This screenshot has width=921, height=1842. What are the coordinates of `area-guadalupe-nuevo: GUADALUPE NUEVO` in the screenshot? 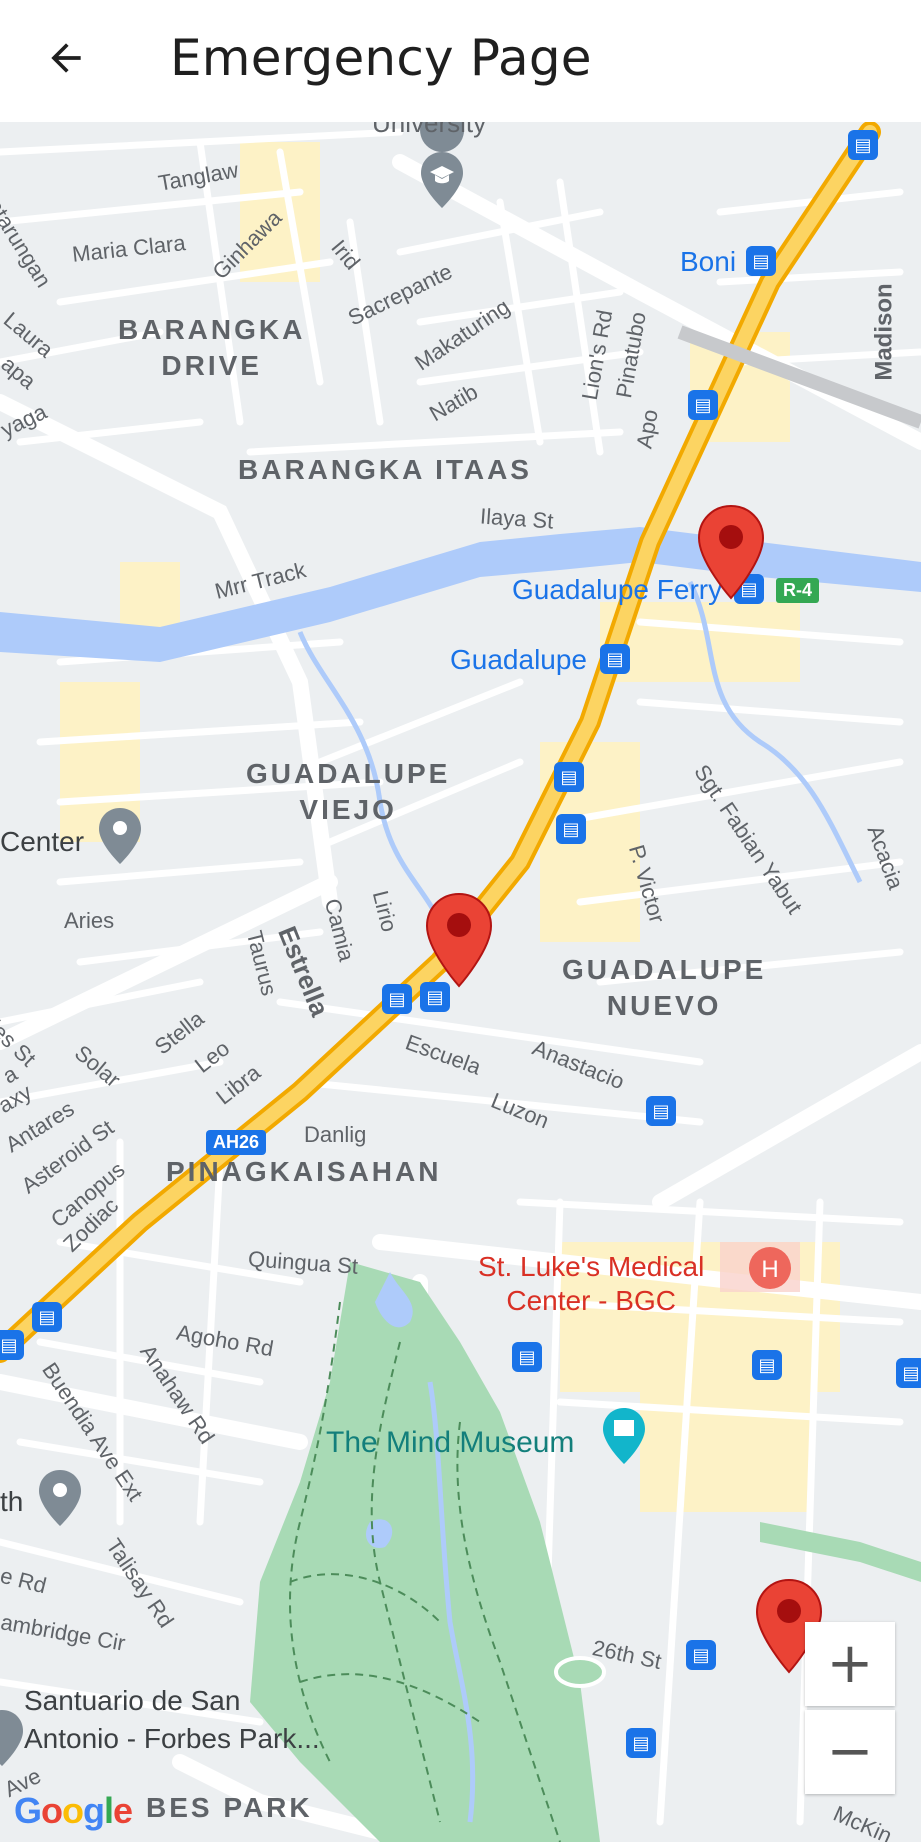 It's located at (664, 987).